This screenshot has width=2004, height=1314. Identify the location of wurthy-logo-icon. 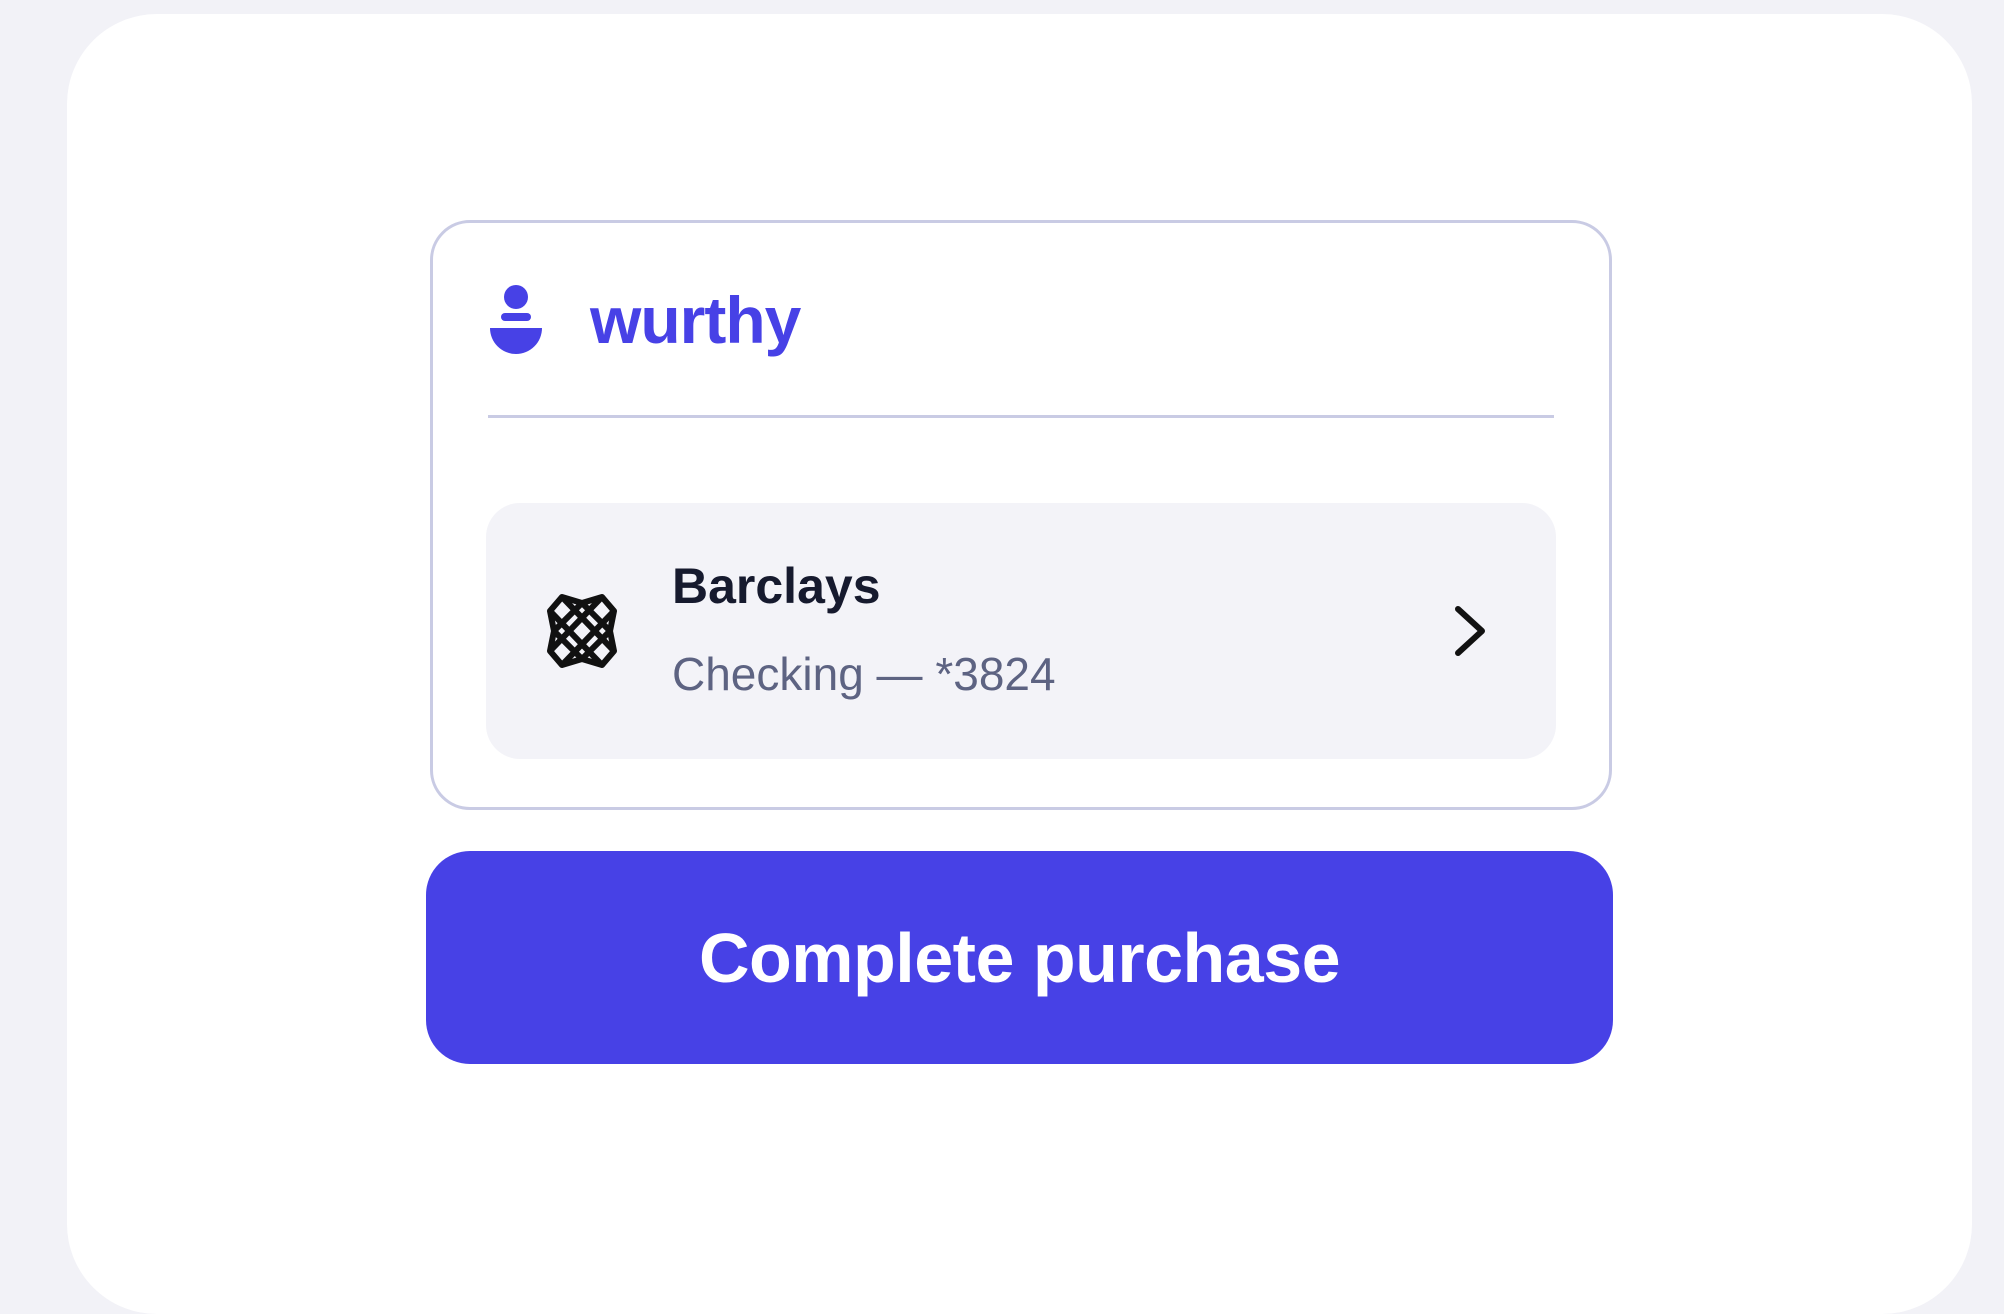
(516, 319).